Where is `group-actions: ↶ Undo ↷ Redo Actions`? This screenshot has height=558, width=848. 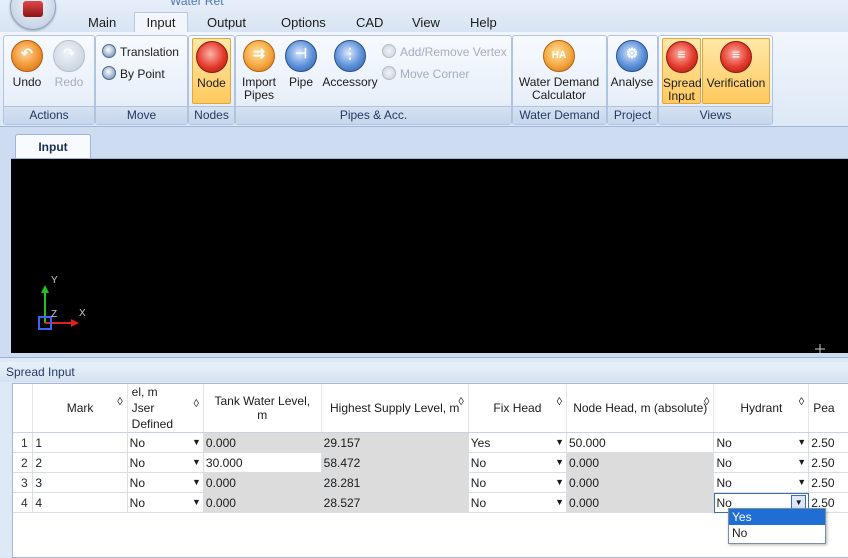
group-actions: ↶ Undo ↷ Redo Actions is located at coordinates (49, 80).